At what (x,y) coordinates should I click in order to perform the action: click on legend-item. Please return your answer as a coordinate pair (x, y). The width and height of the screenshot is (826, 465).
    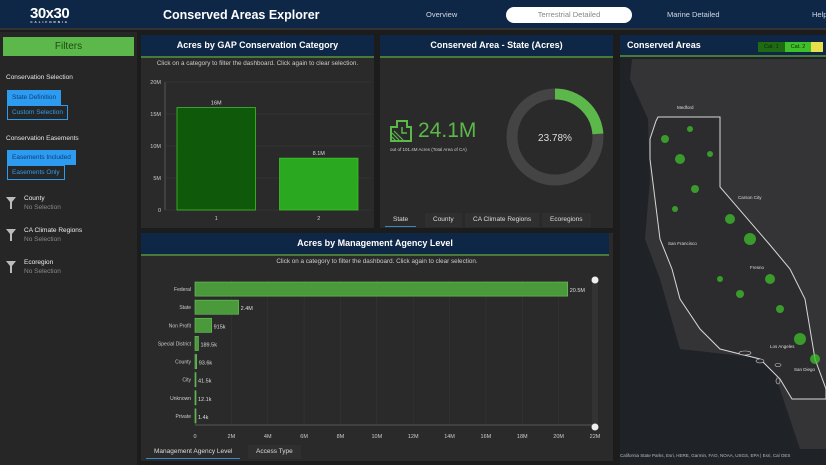
    Looking at the image, I should click on (817, 47).